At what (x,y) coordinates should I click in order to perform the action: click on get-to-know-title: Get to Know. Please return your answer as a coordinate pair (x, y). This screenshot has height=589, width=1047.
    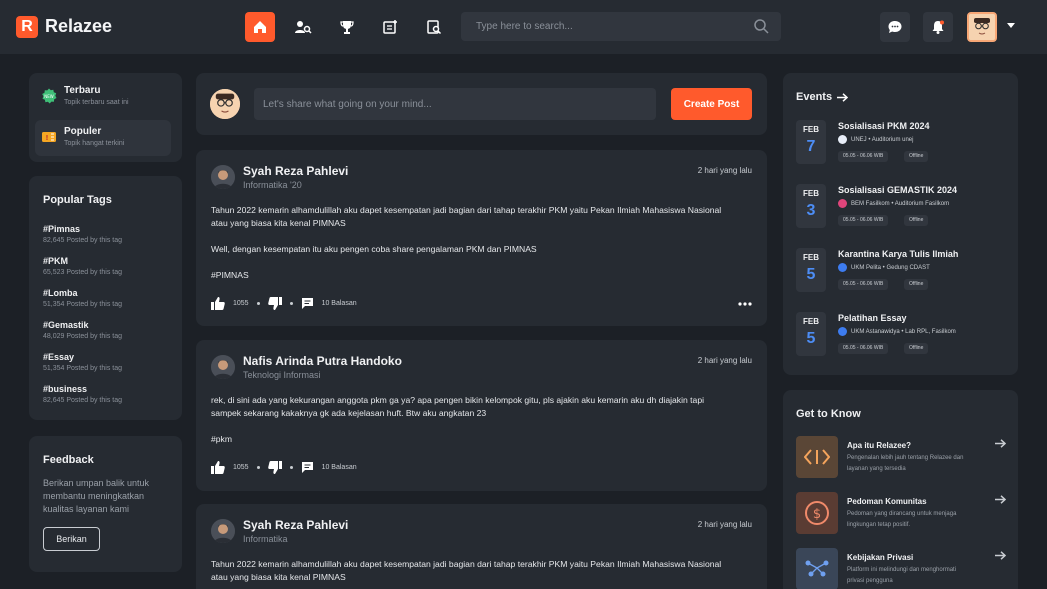
    Looking at the image, I should click on (828, 414).